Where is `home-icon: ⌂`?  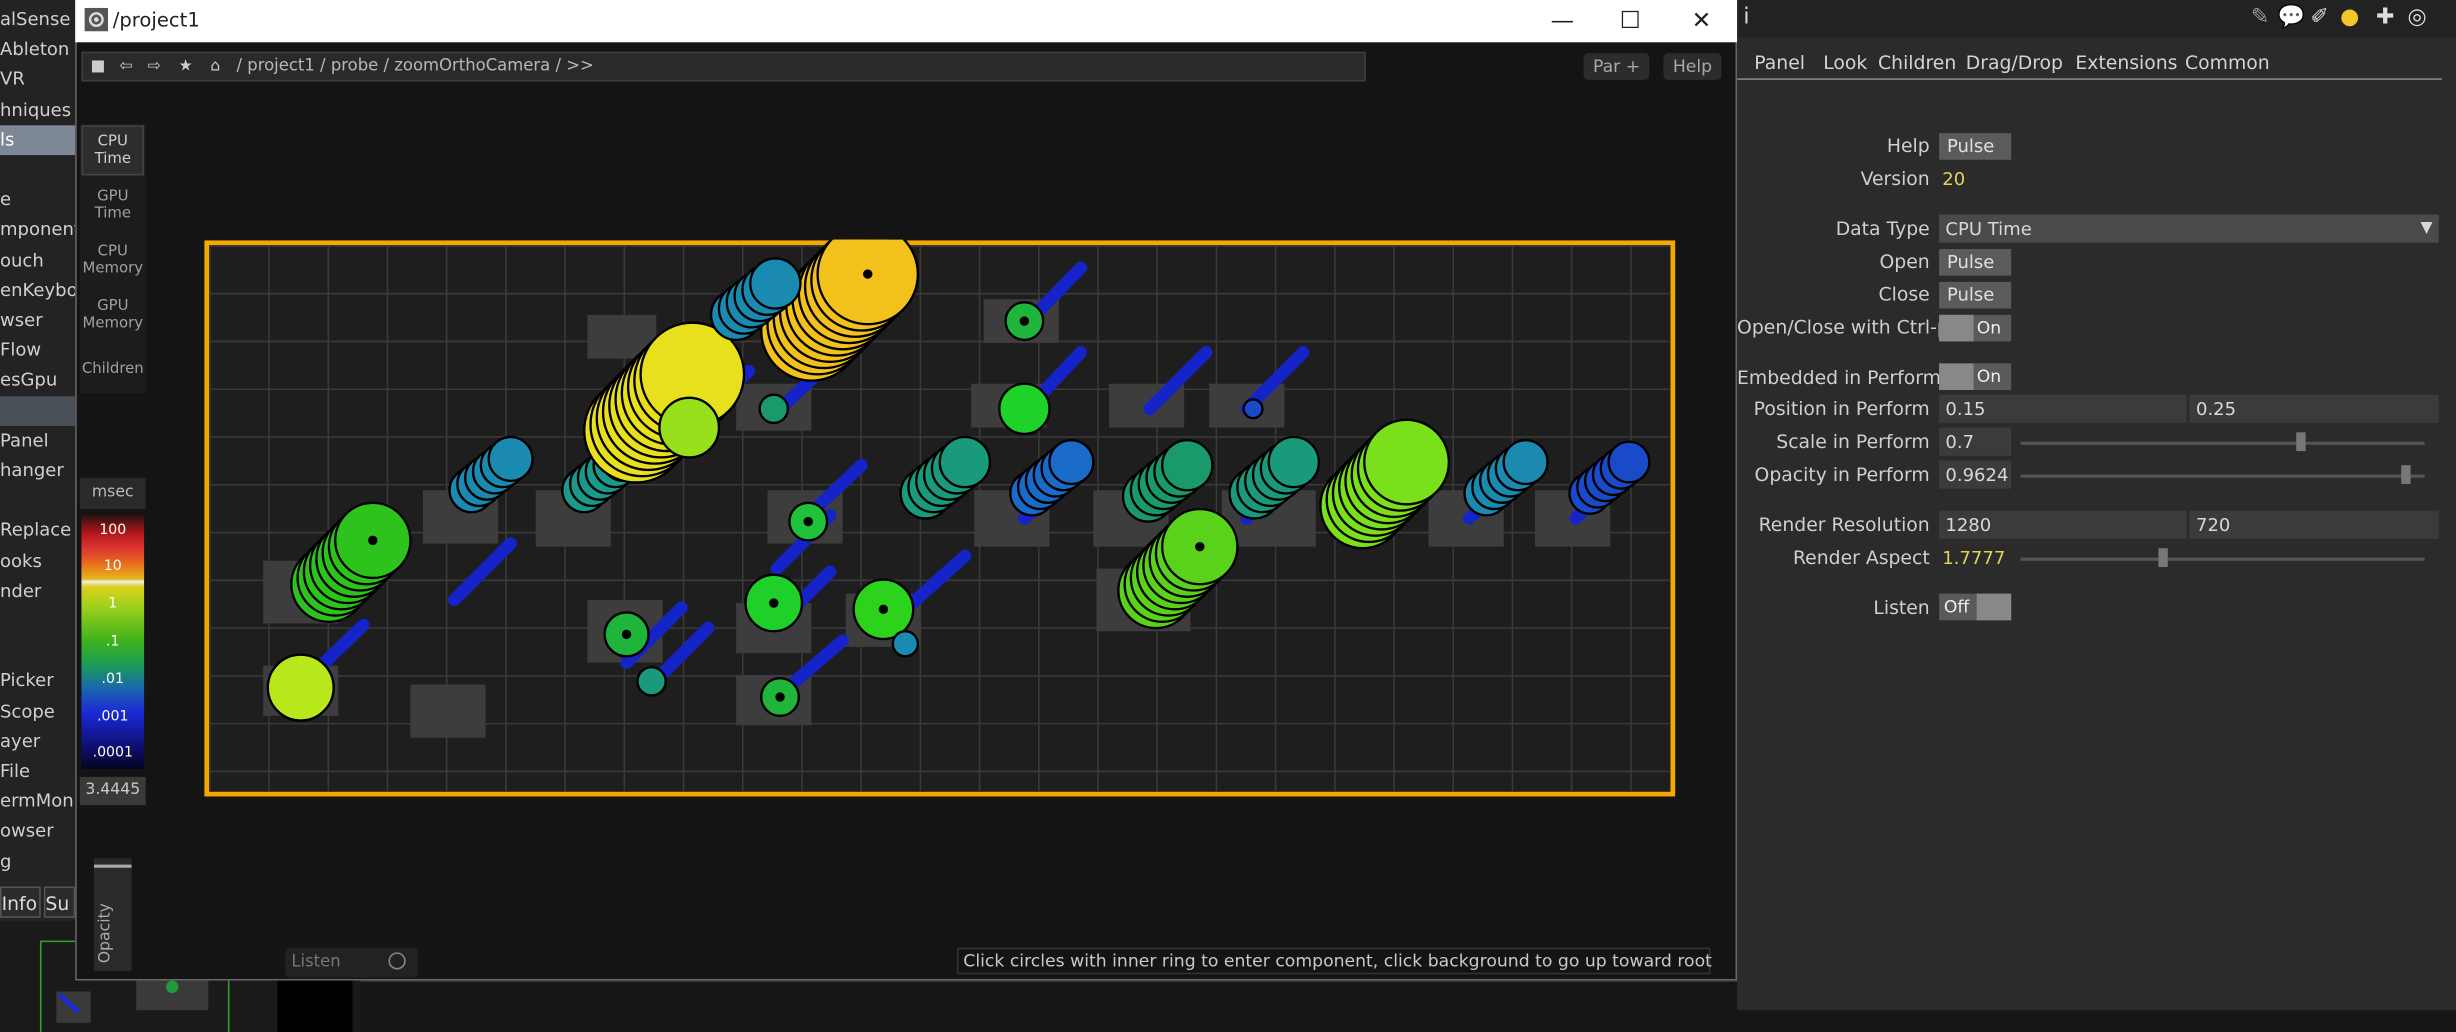
home-icon: ⌂ is located at coordinates (215, 66).